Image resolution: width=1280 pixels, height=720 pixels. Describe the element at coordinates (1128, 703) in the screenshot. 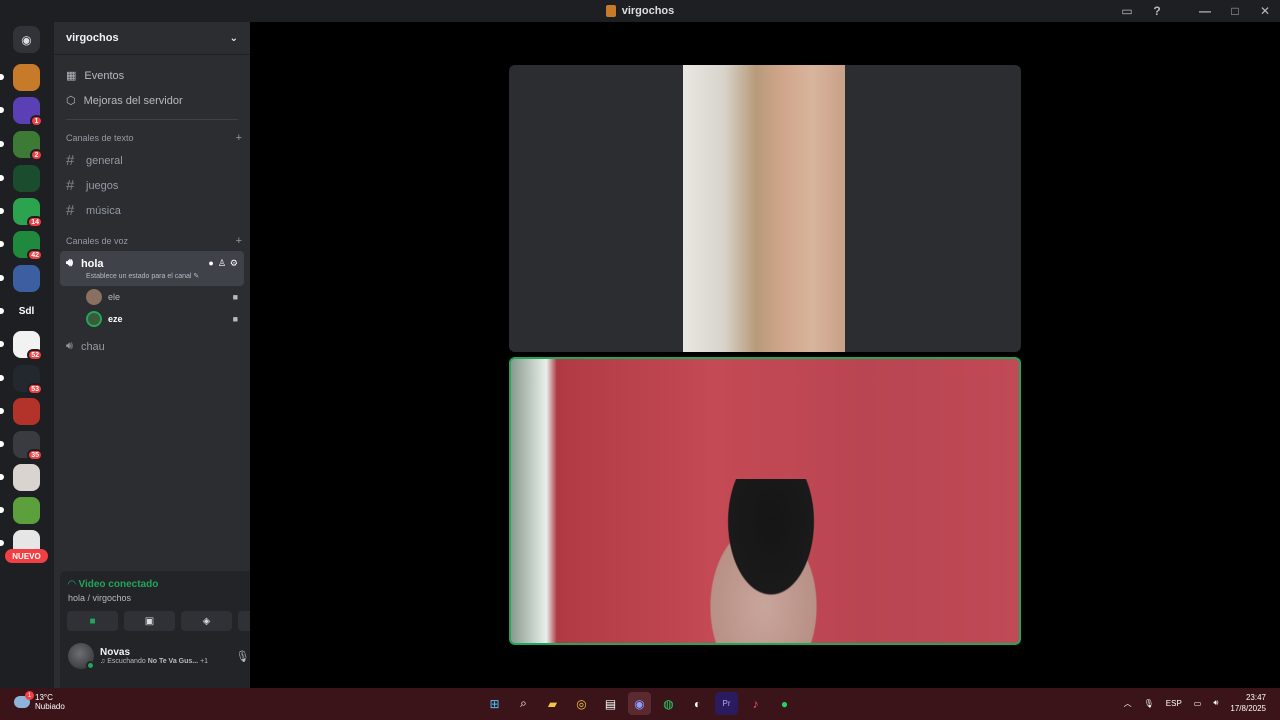

I see `chevron-up-icon: ︿` at that location.